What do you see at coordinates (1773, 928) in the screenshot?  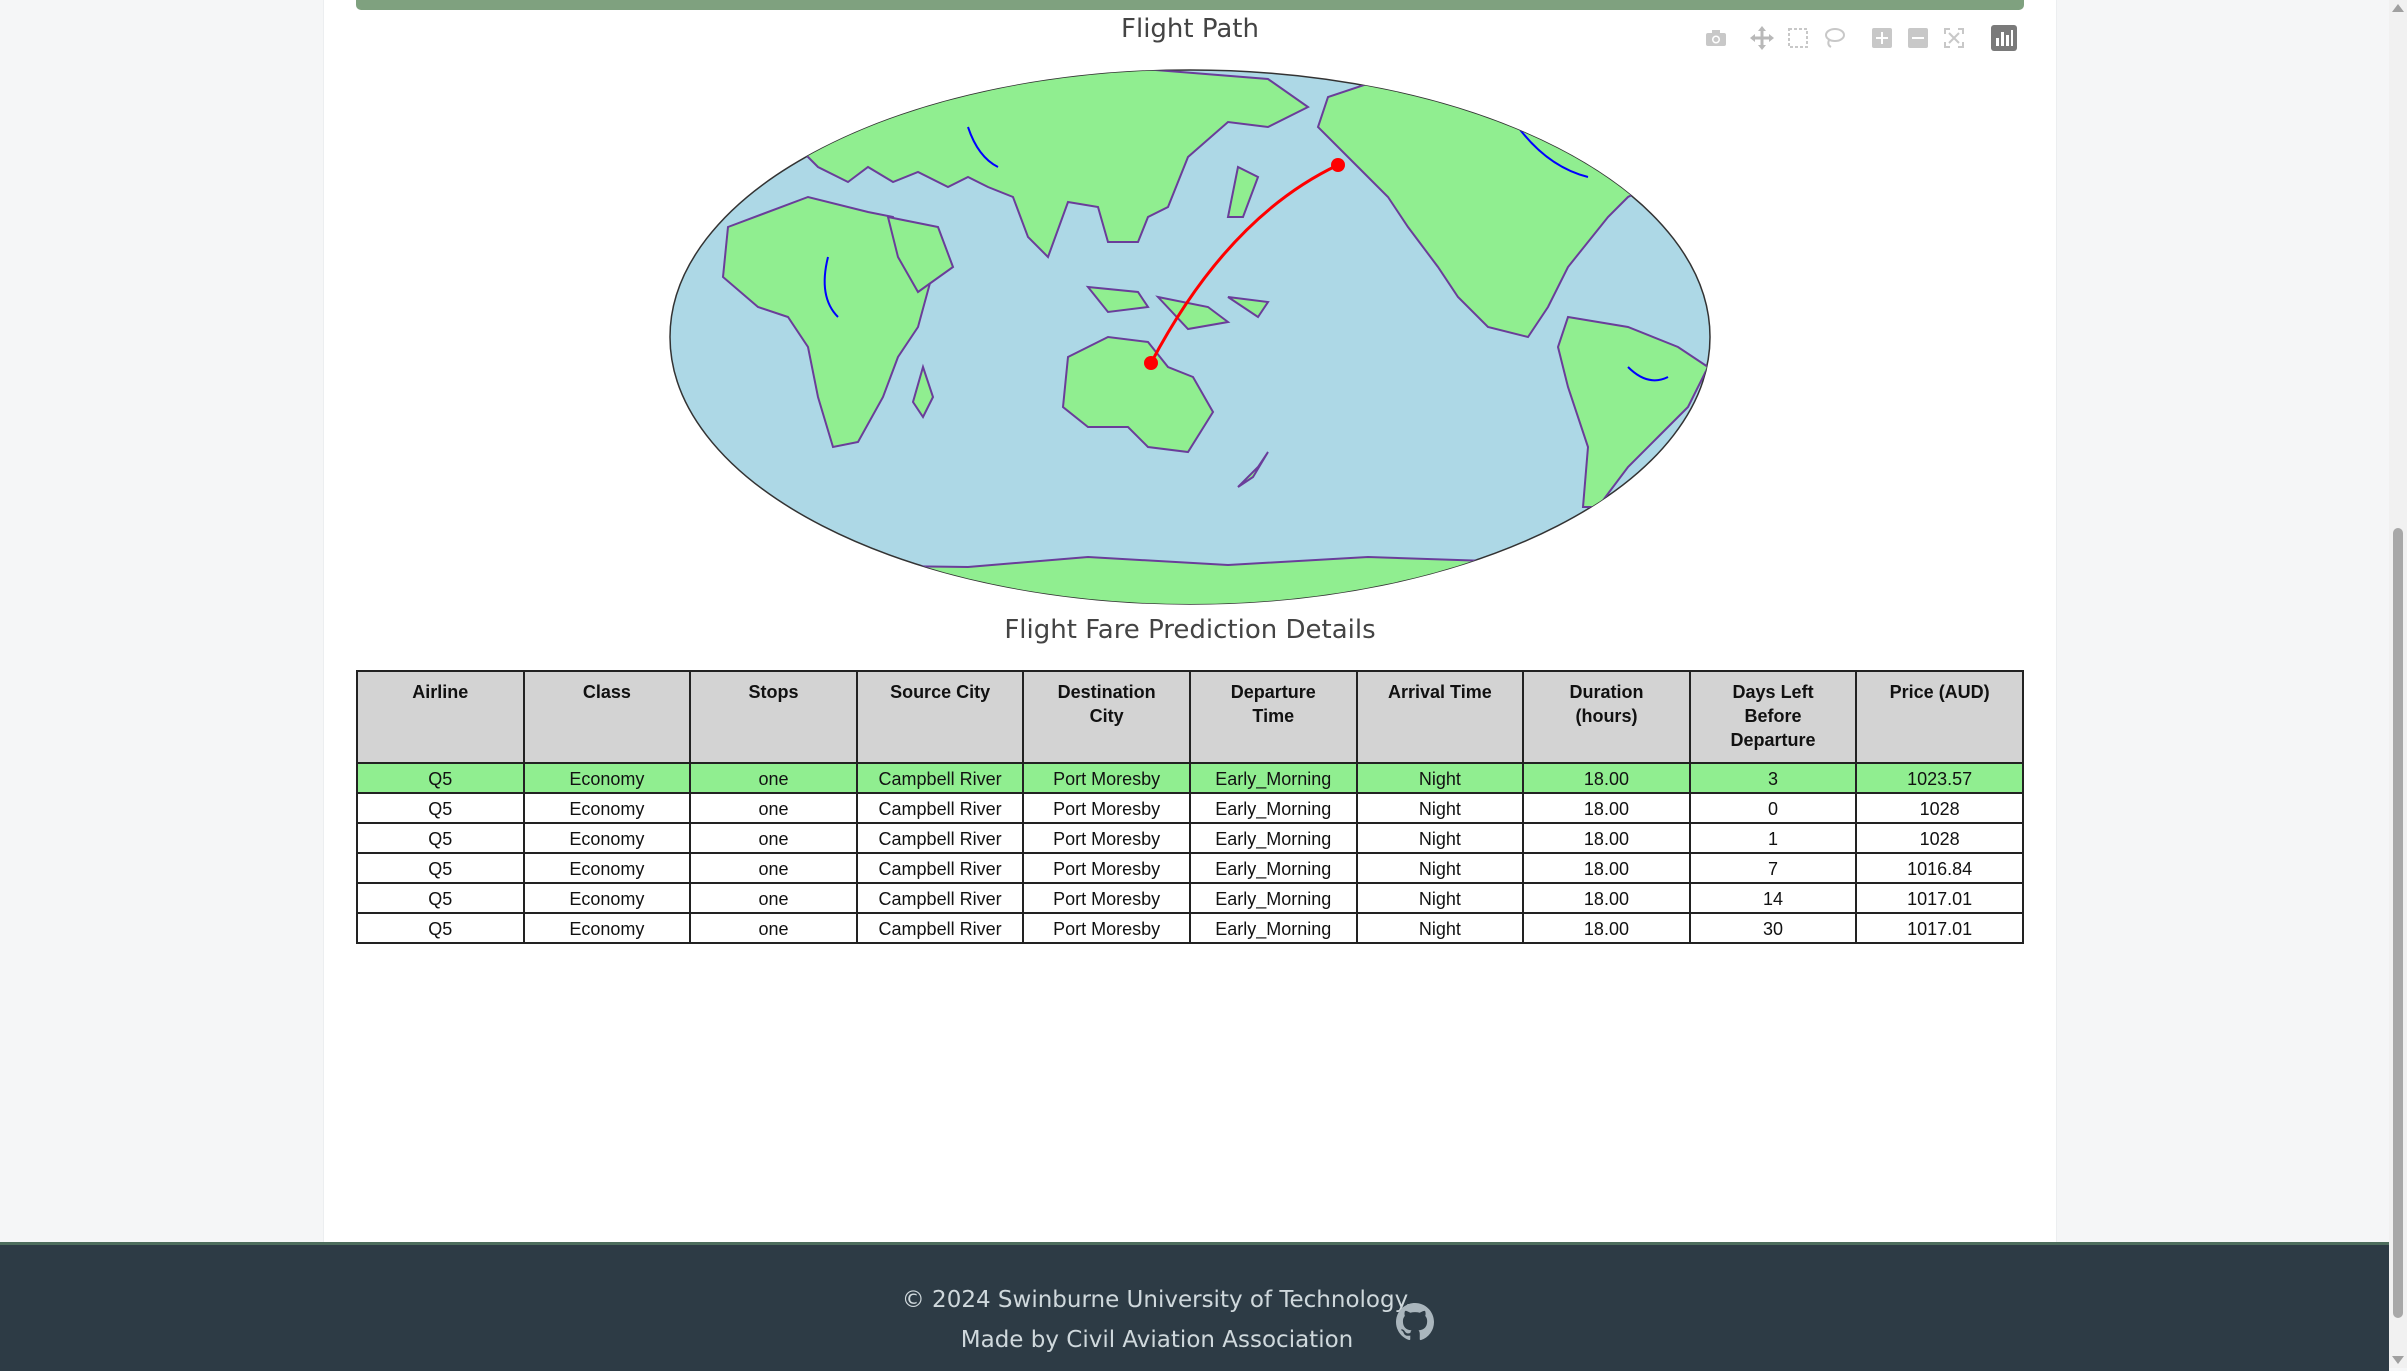 I see `cell-days-left: 30` at bounding box center [1773, 928].